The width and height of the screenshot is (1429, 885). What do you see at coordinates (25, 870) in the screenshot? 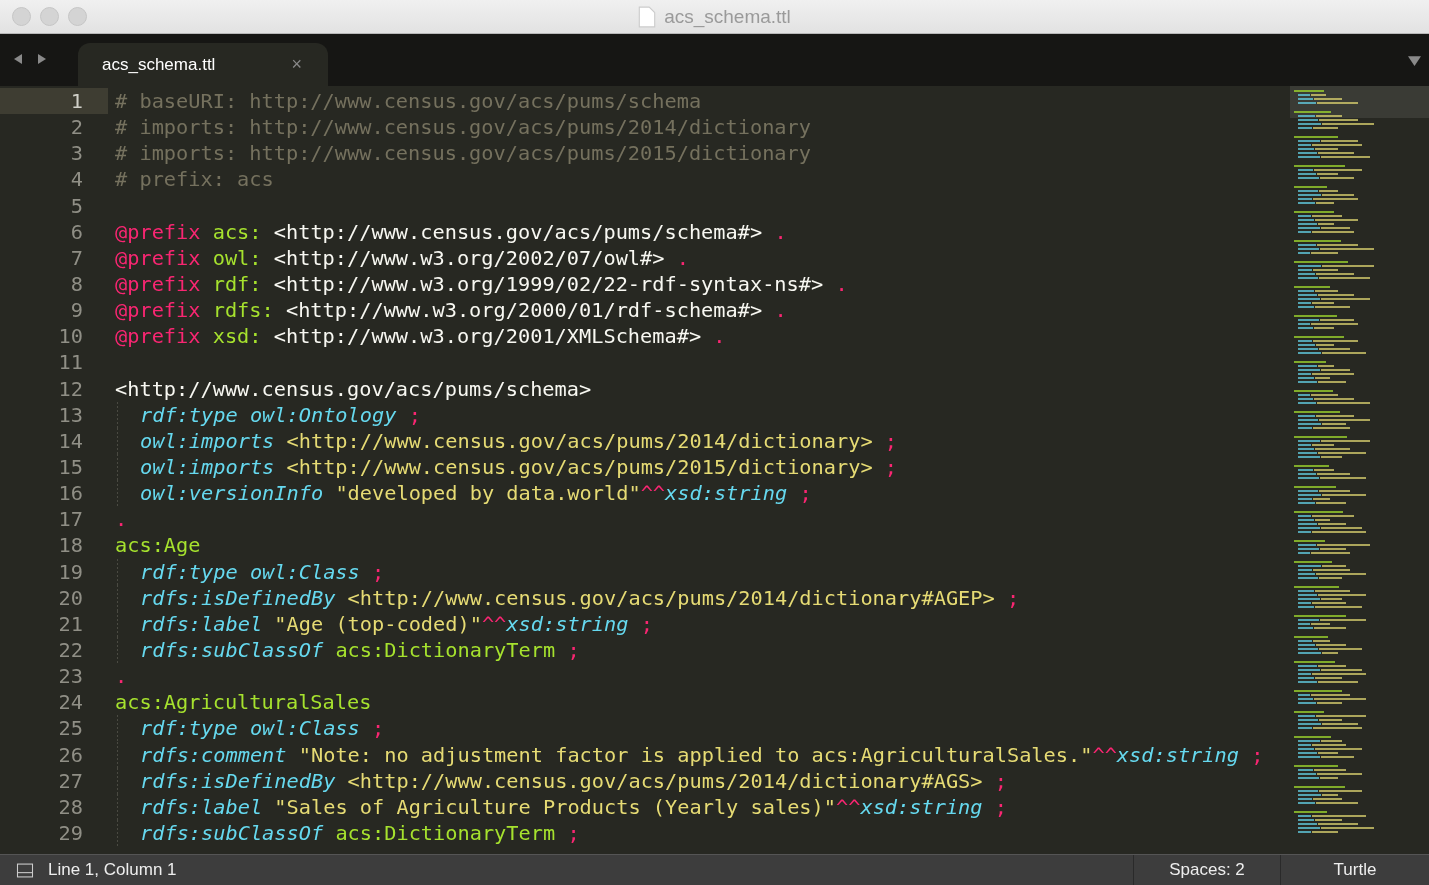
I see `panel-icon` at bounding box center [25, 870].